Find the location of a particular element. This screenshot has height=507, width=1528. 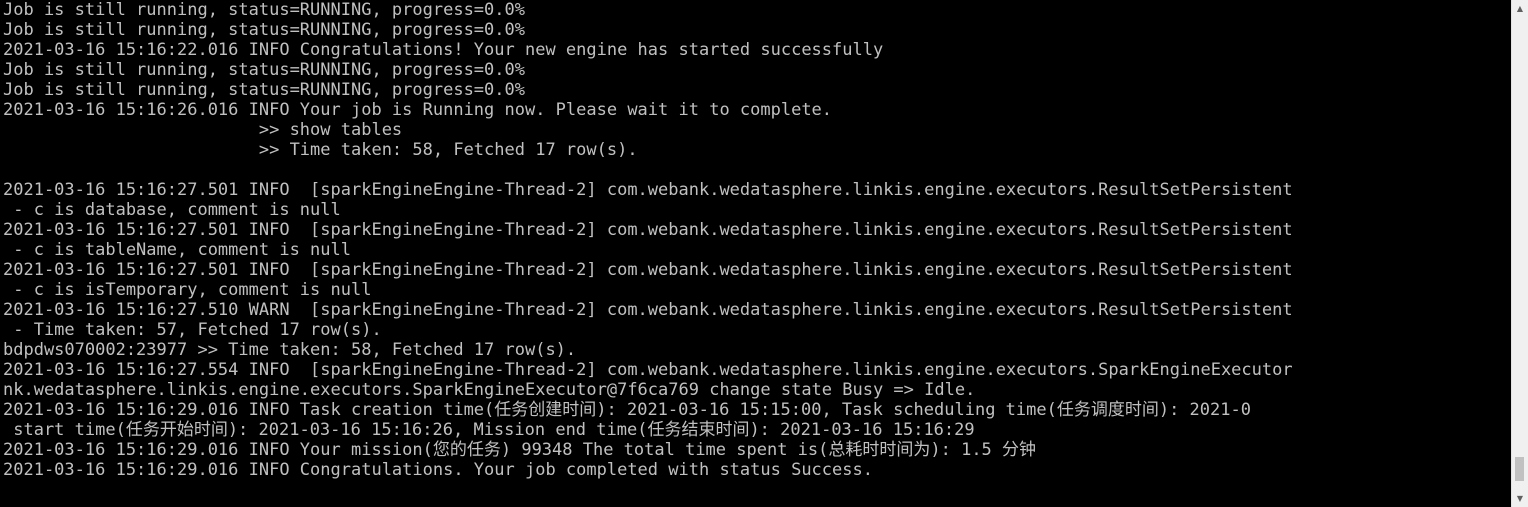

console-line: - c is isTemporary, comment is null is located at coordinates (187, 290).